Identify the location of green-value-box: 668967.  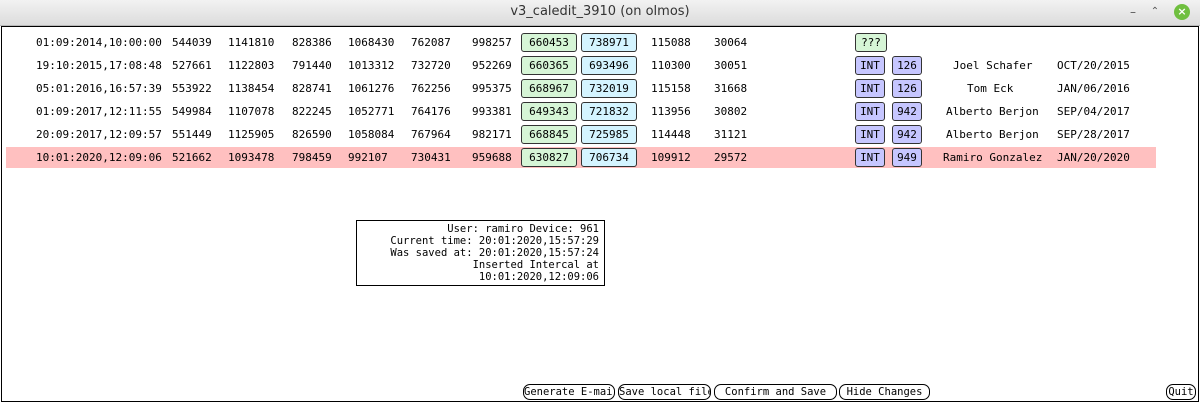
(549, 88).